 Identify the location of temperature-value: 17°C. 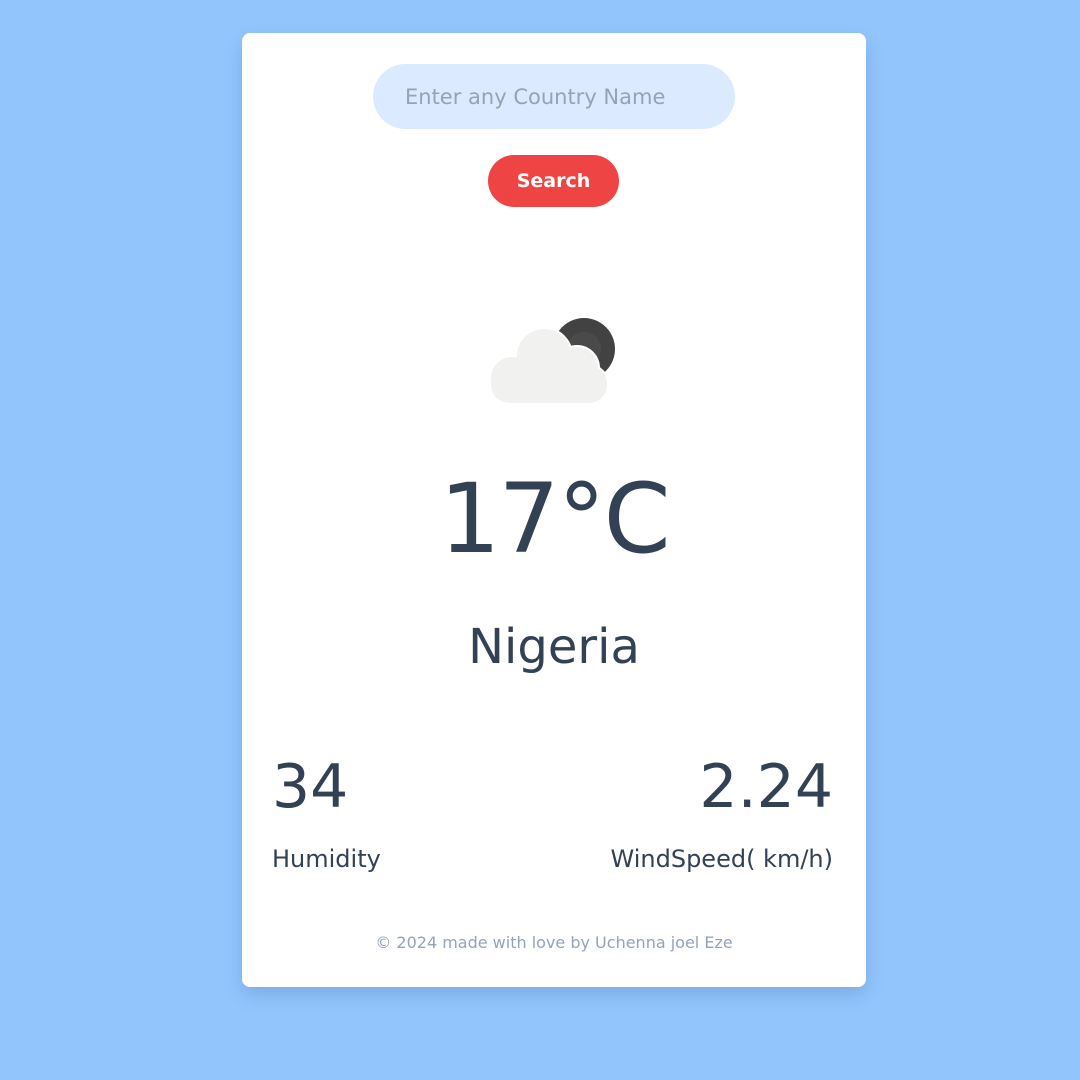
(554, 519).